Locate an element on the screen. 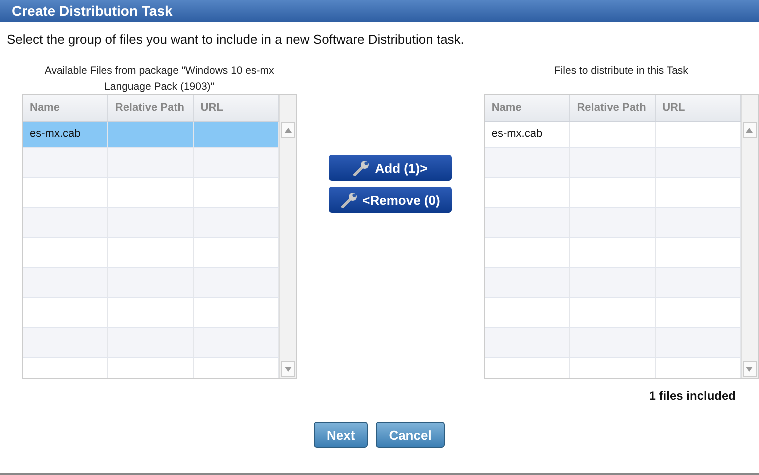  window-title: Create Distribution Task is located at coordinates (379, 11).